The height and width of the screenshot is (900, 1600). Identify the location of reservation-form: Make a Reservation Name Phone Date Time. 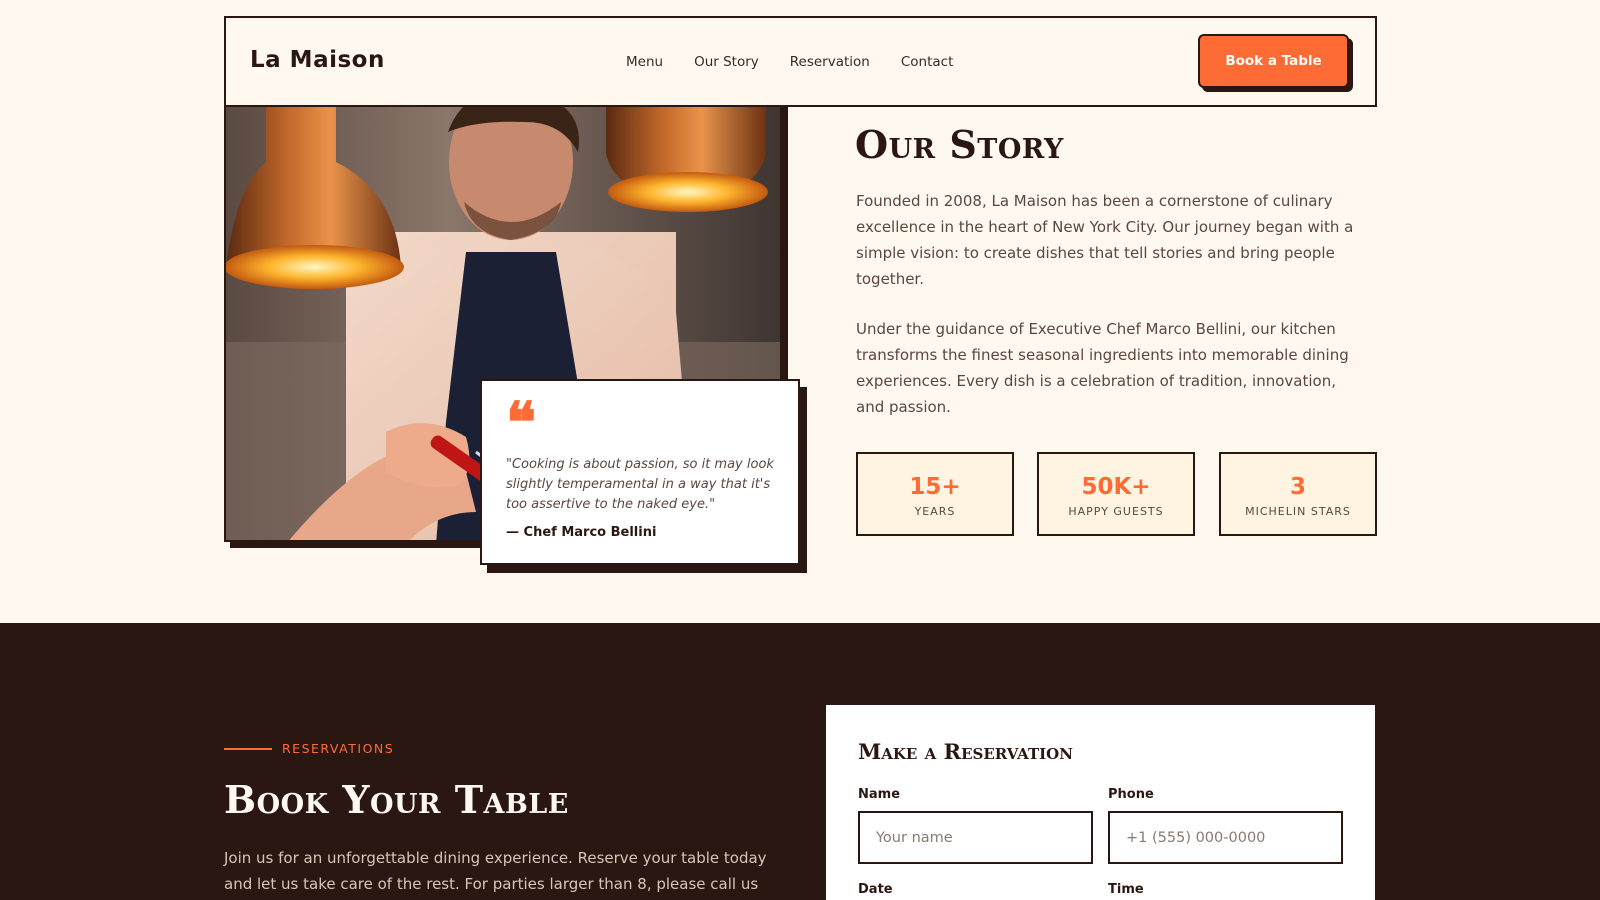
(1100, 802).